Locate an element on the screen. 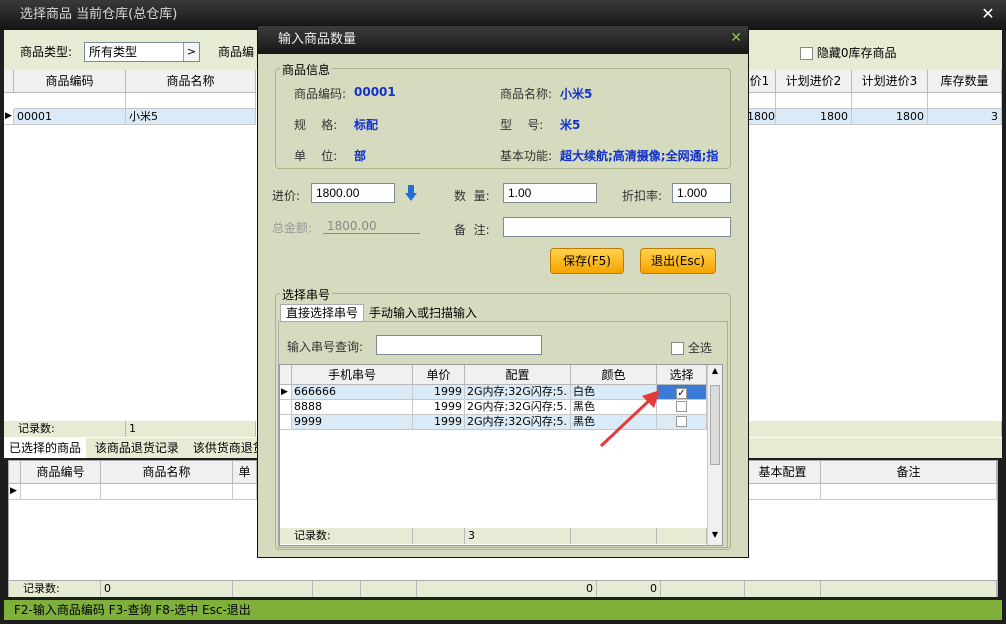  function-value: 超大续航;高清摄像;全网通;指 is located at coordinates (639, 156).